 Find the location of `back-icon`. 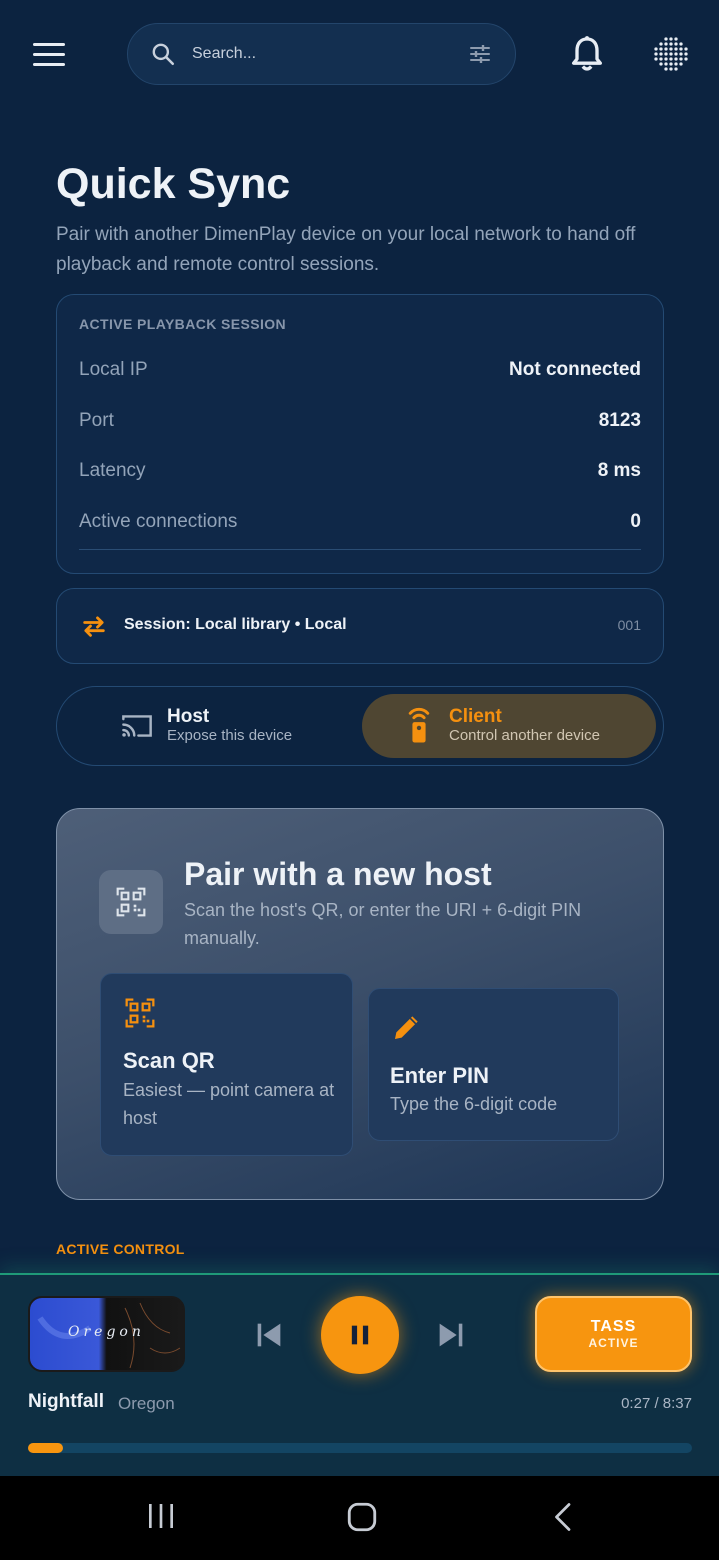

back-icon is located at coordinates (564, 1517).